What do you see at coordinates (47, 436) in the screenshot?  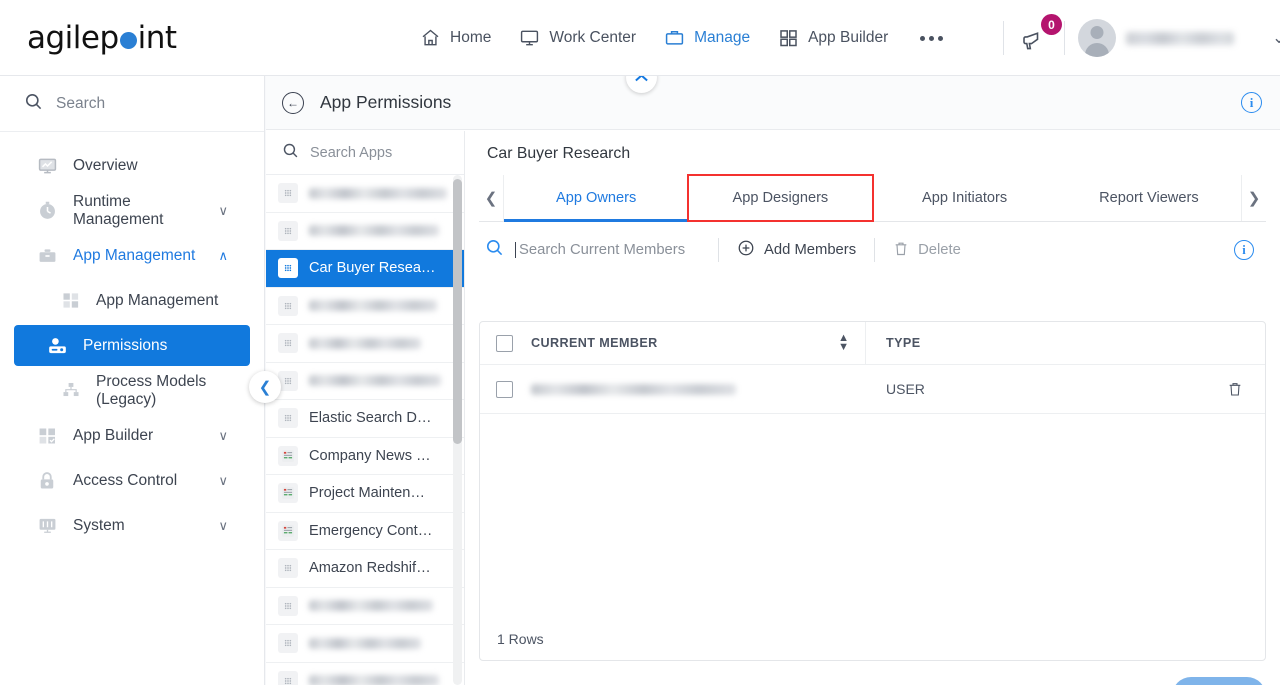 I see `grid-check-icon` at bounding box center [47, 436].